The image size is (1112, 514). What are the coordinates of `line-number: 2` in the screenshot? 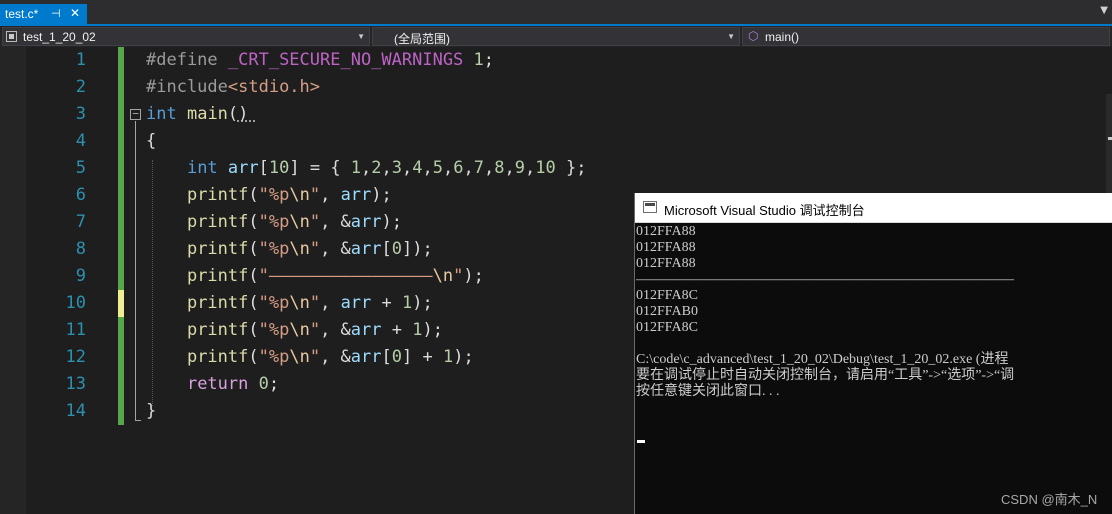 It's located at (80, 87).